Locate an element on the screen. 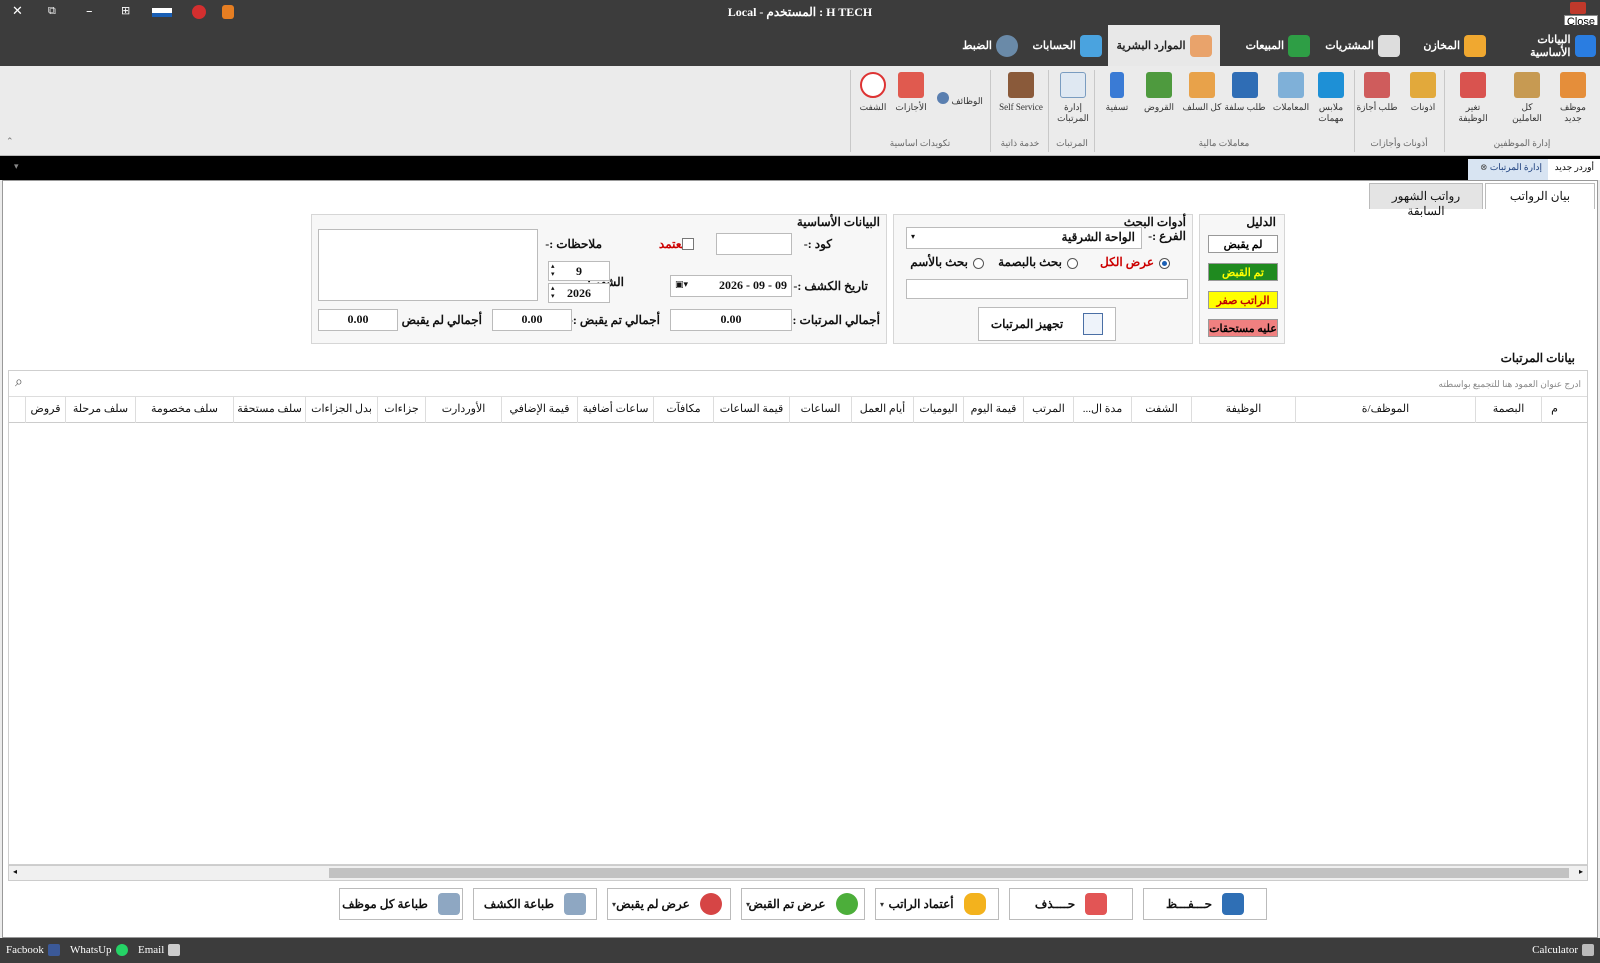  radio-show-all is located at coordinates (1164, 263).